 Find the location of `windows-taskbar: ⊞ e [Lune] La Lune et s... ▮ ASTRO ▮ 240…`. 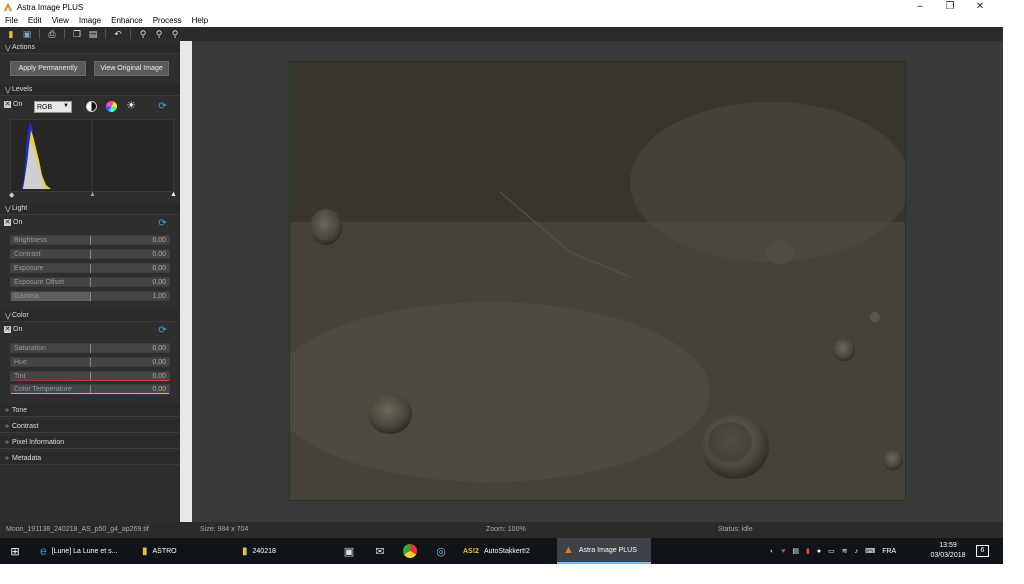

windows-taskbar: ⊞ e [Lune] La Lune et s... ▮ ASTRO ▮ 240… is located at coordinates (501, 551).